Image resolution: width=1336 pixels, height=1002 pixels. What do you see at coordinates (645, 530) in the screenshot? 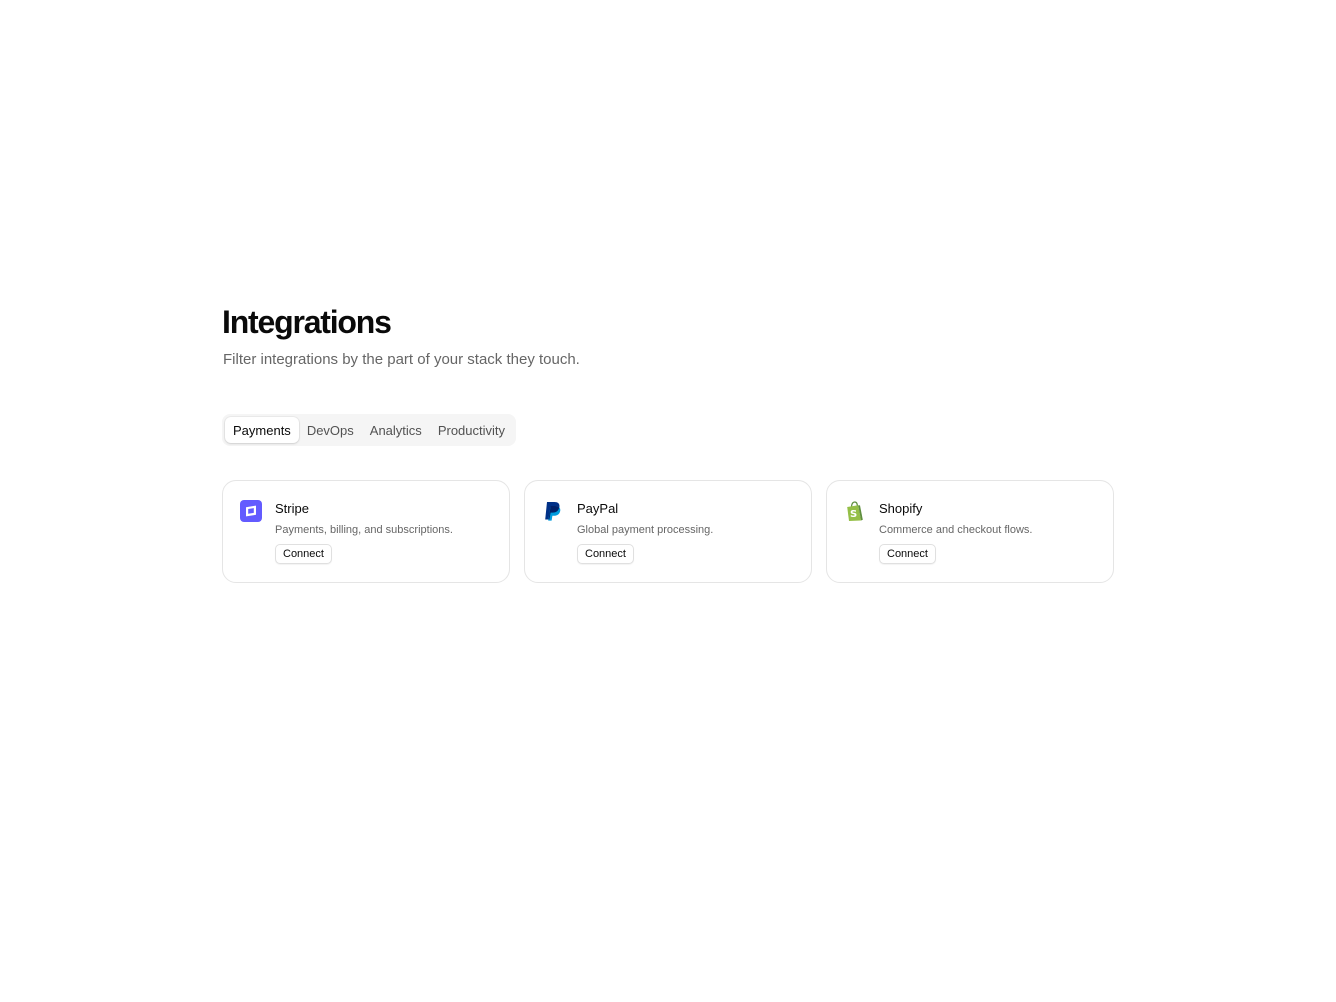
I see `integration-description: Global payment processing.` at bounding box center [645, 530].